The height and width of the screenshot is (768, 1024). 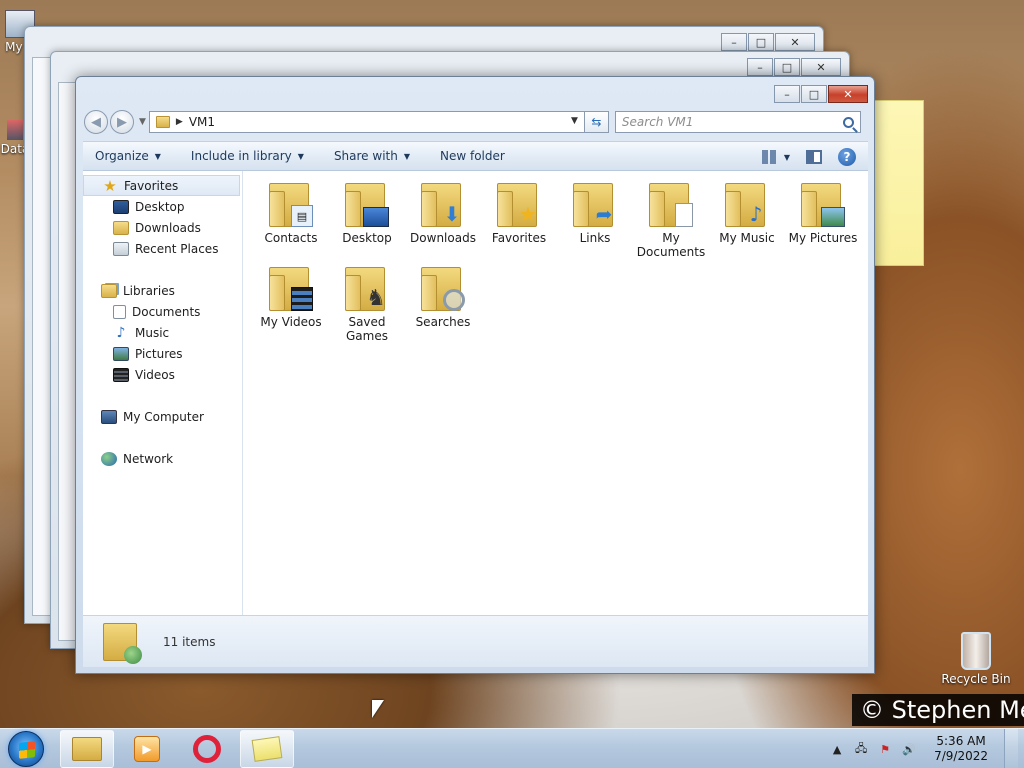 I want to click on folder-user-icon, so click(x=122, y=643).